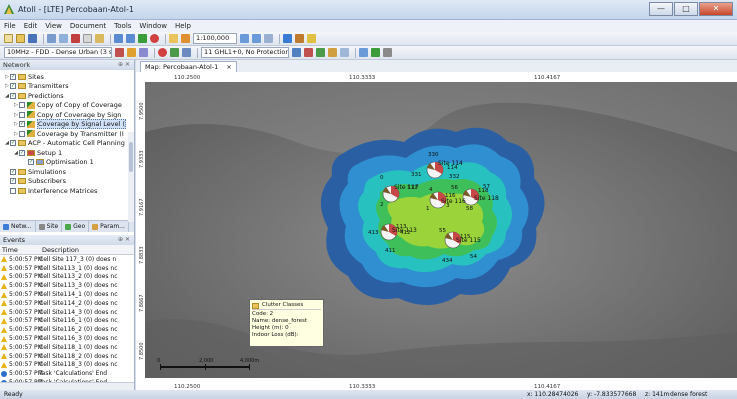  I want to click on event-row: 5:00:57 PM Cell Site118_2 (0) does nc, so click(67, 356).